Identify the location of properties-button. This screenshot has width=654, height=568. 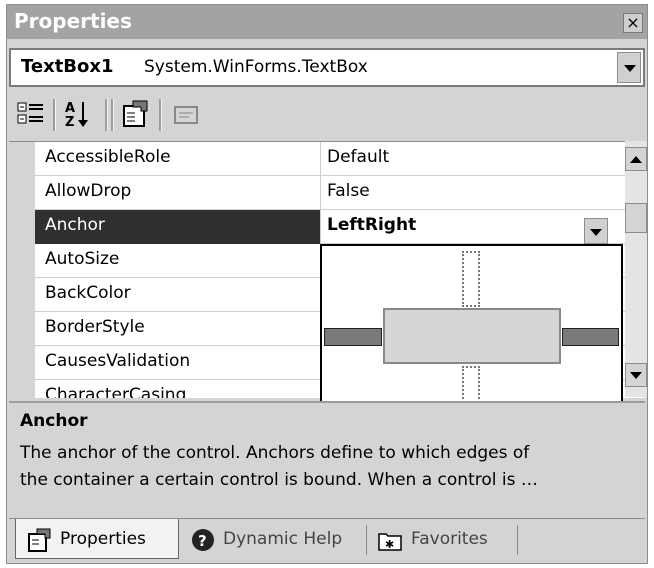
(135, 114).